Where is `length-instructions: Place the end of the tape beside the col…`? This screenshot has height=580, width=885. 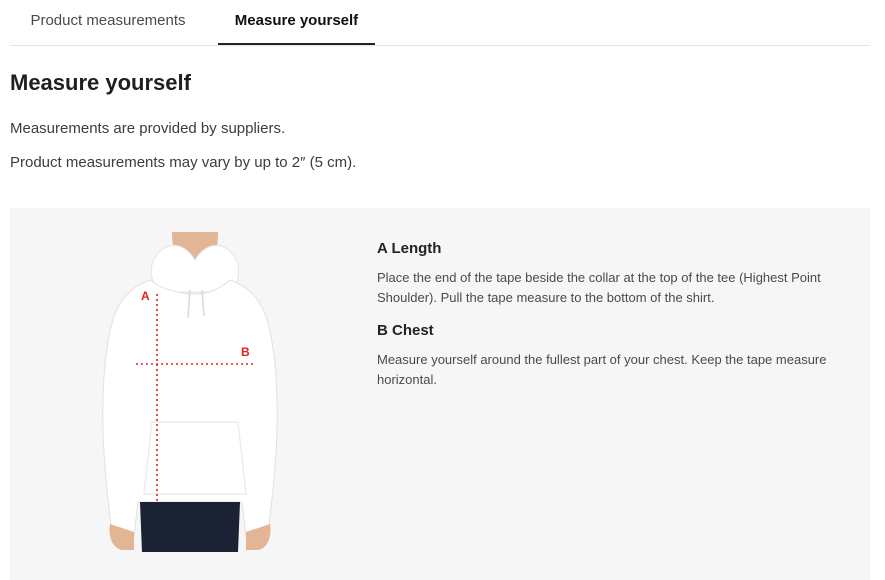
length-instructions: Place the end of the tape beside the col… is located at coordinates (599, 287).